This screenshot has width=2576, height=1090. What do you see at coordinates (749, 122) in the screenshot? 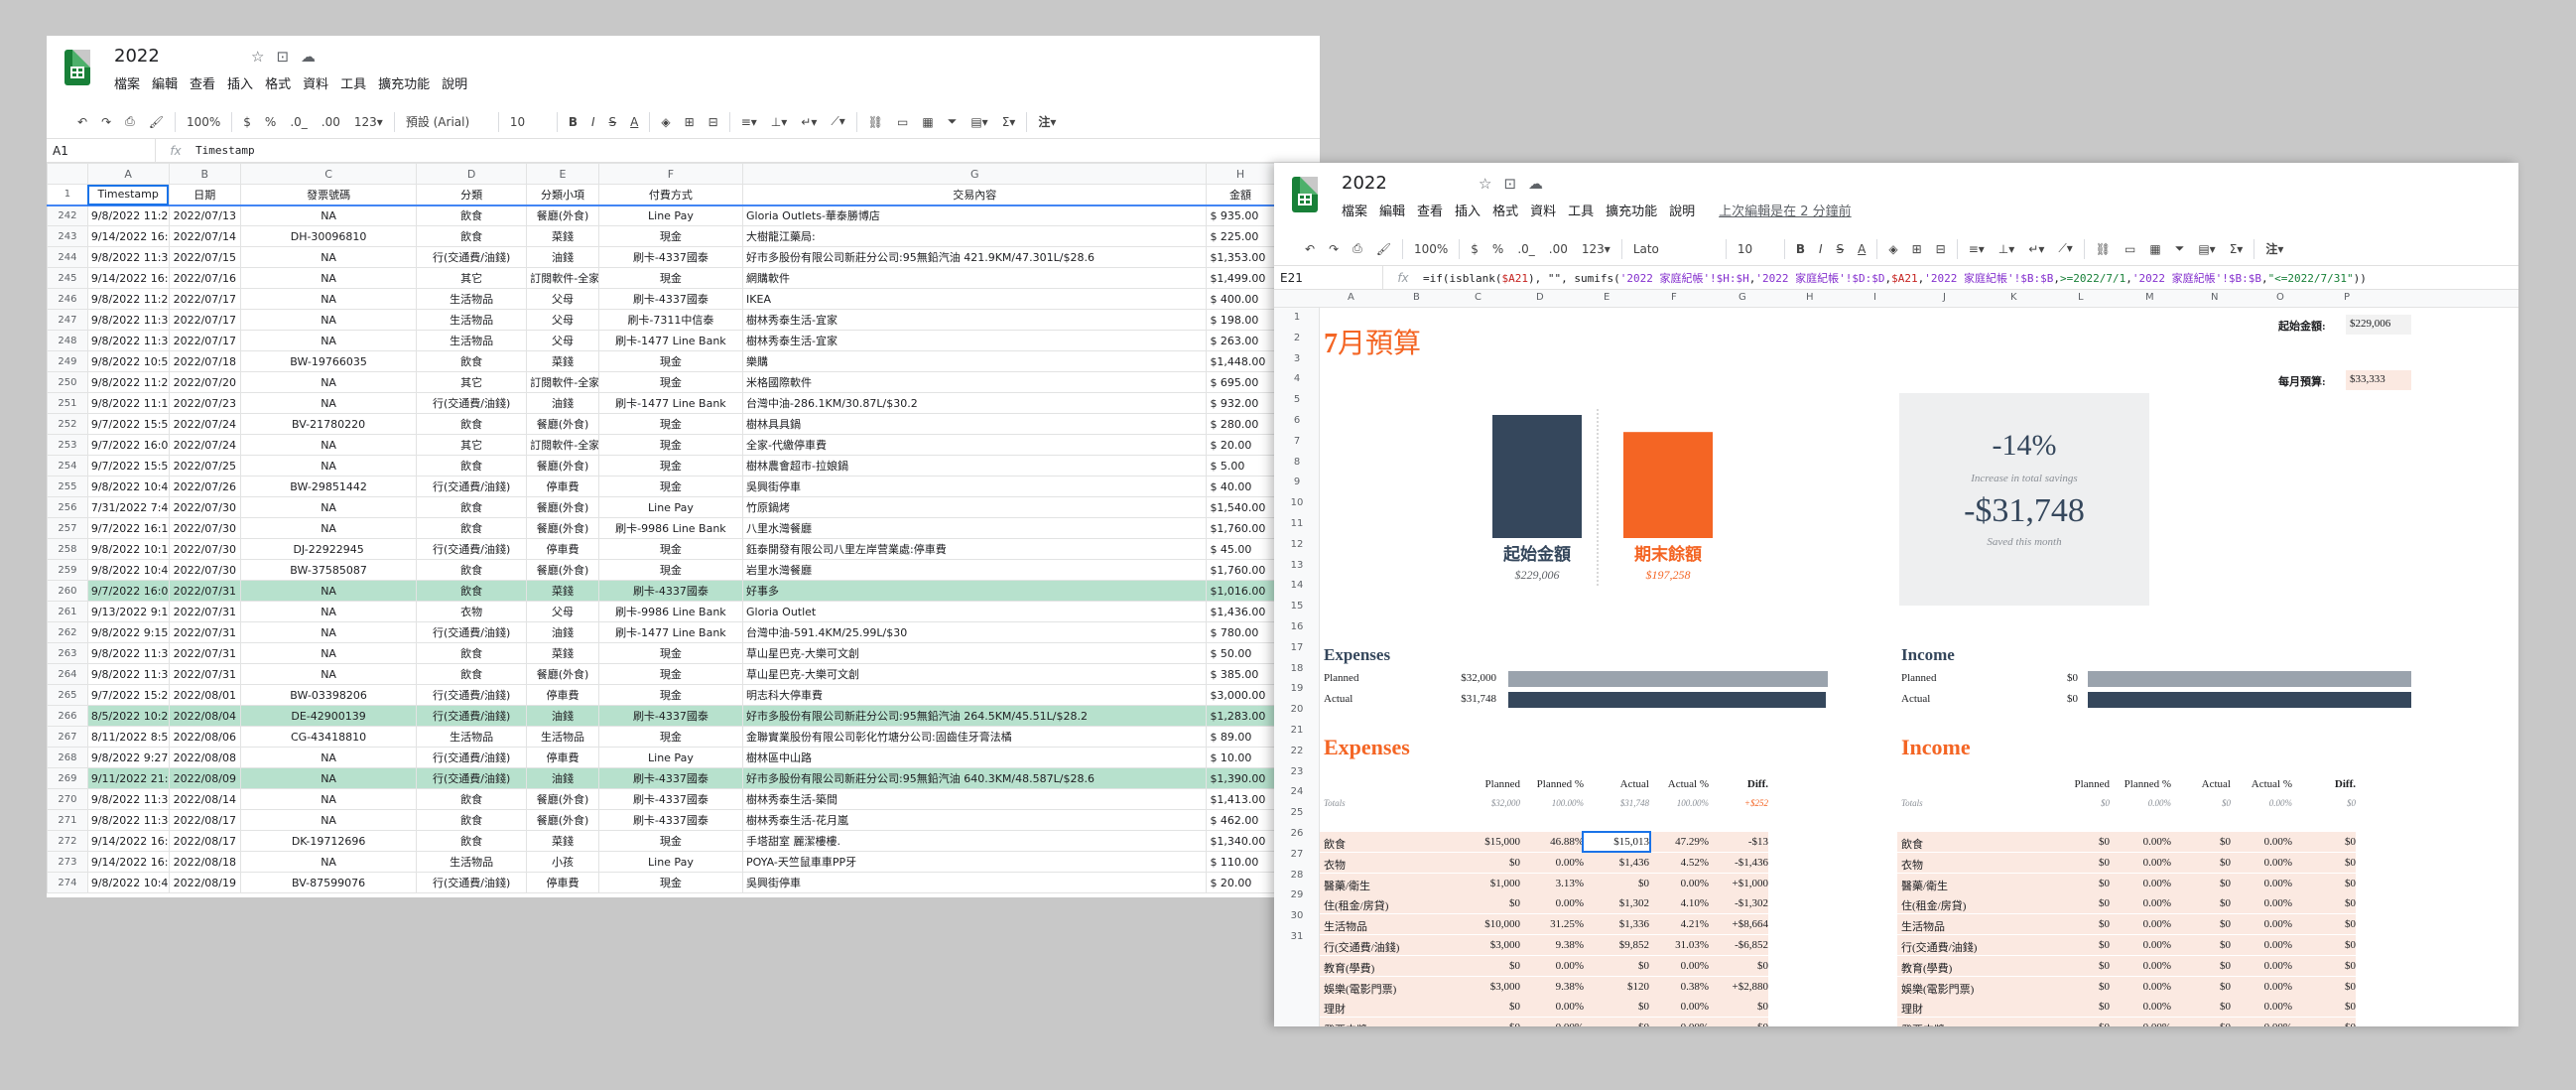
I see `horizontal-align-icon: ≡▾` at bounding box center [749, 122].